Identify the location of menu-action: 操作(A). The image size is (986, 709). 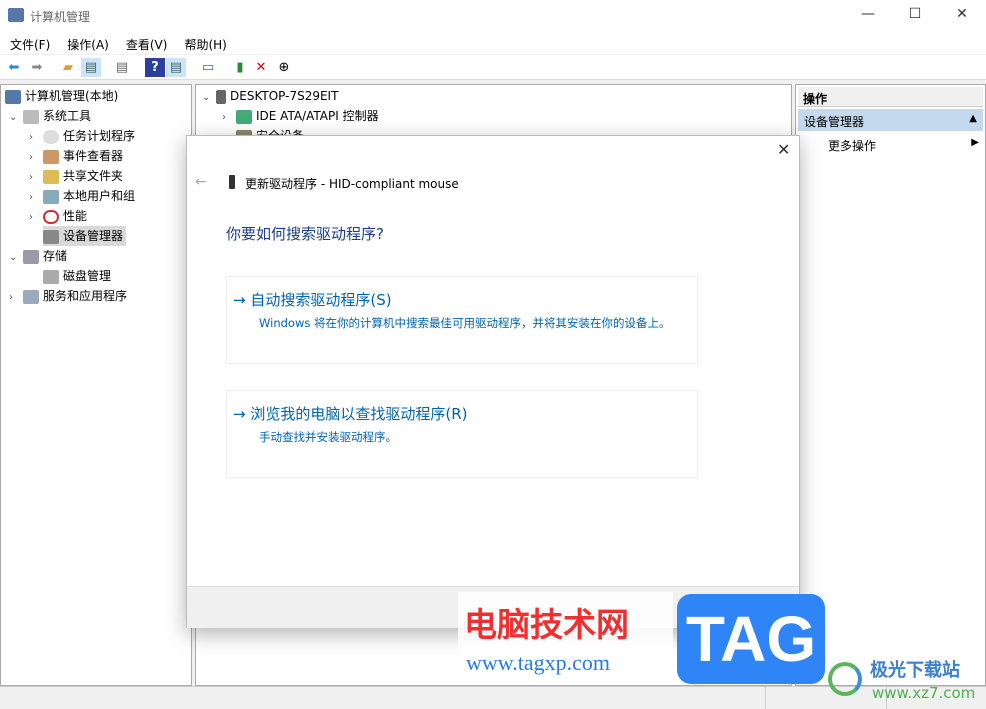
(86, 42).